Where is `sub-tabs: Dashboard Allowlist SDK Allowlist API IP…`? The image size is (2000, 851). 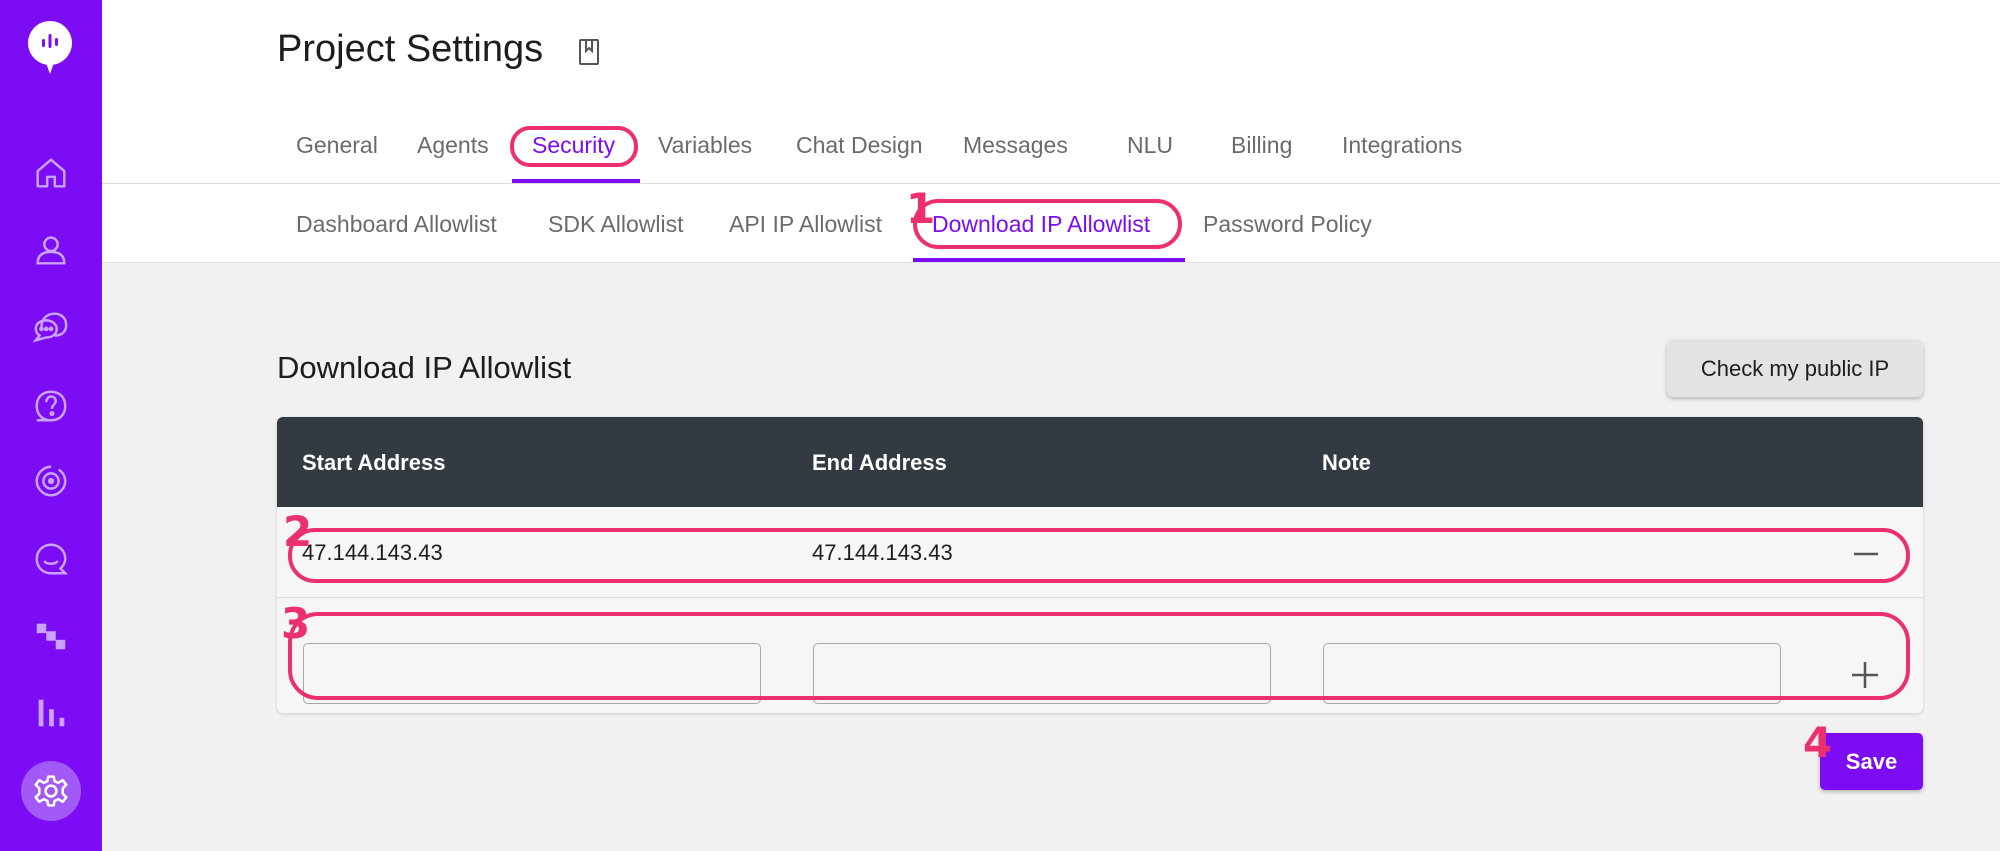 sub-tabs: Dashboard Allowlist SDK Allowlist API IP… is located at coordinates (1051, 224).